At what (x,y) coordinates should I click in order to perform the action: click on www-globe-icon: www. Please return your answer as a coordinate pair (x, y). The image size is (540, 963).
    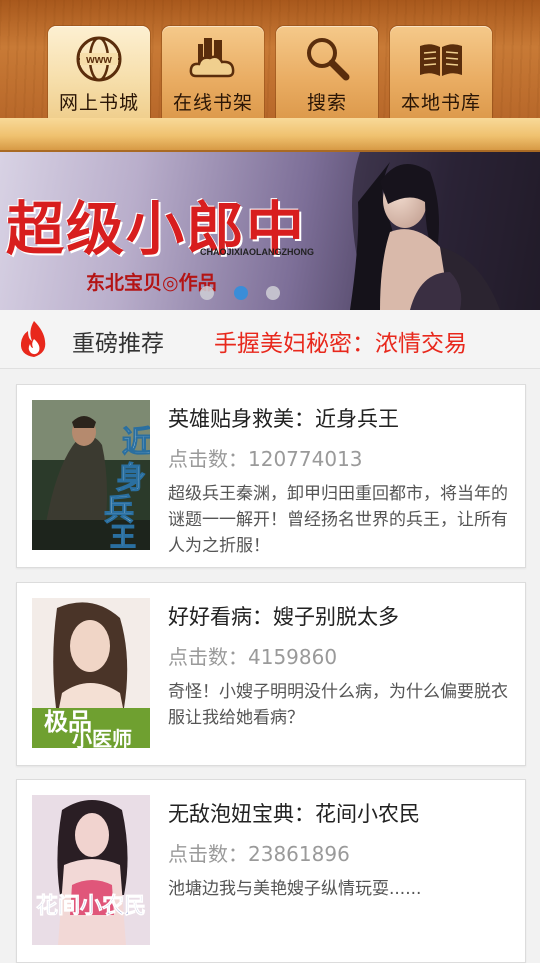
    Looking at the image, I should click on (99, 59).